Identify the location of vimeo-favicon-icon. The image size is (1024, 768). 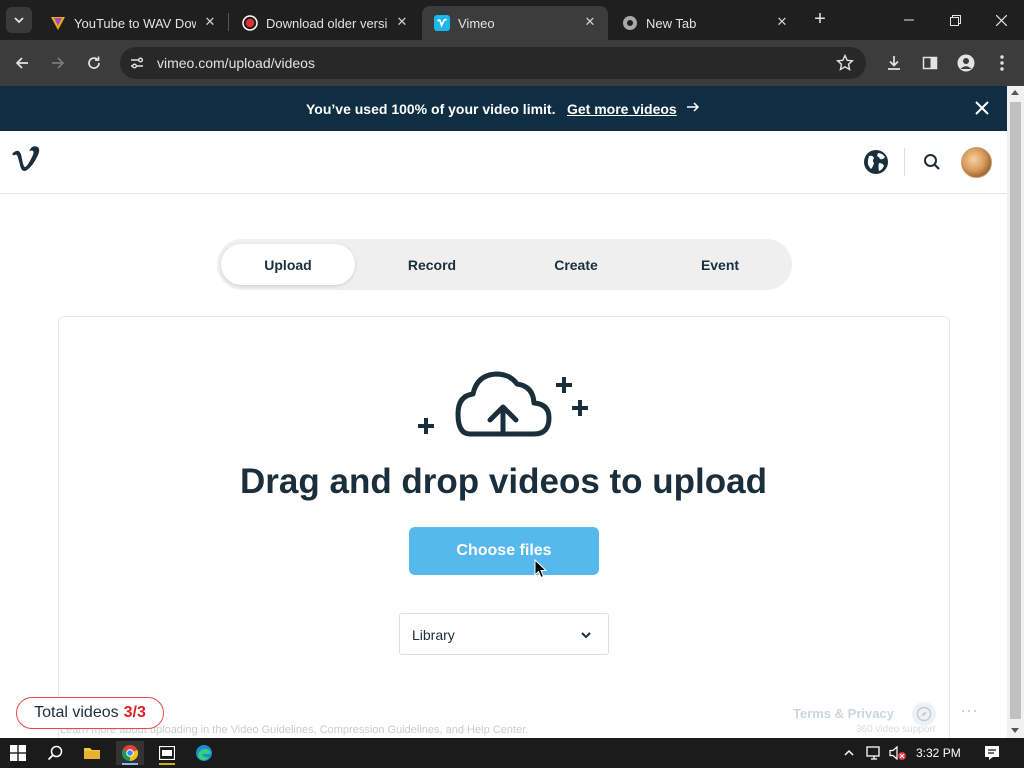
(442, 23).